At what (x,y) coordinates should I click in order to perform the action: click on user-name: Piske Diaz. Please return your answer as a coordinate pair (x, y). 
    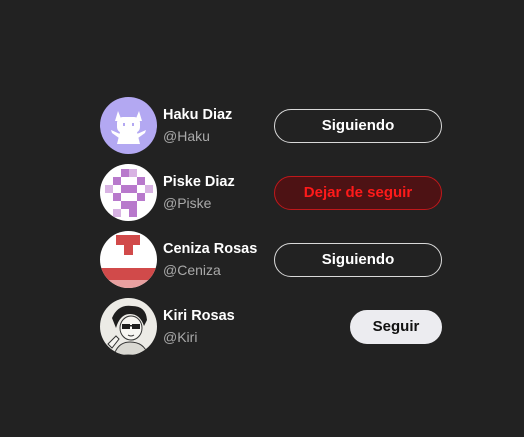
    Looking at the image, I should click on (199, 181).